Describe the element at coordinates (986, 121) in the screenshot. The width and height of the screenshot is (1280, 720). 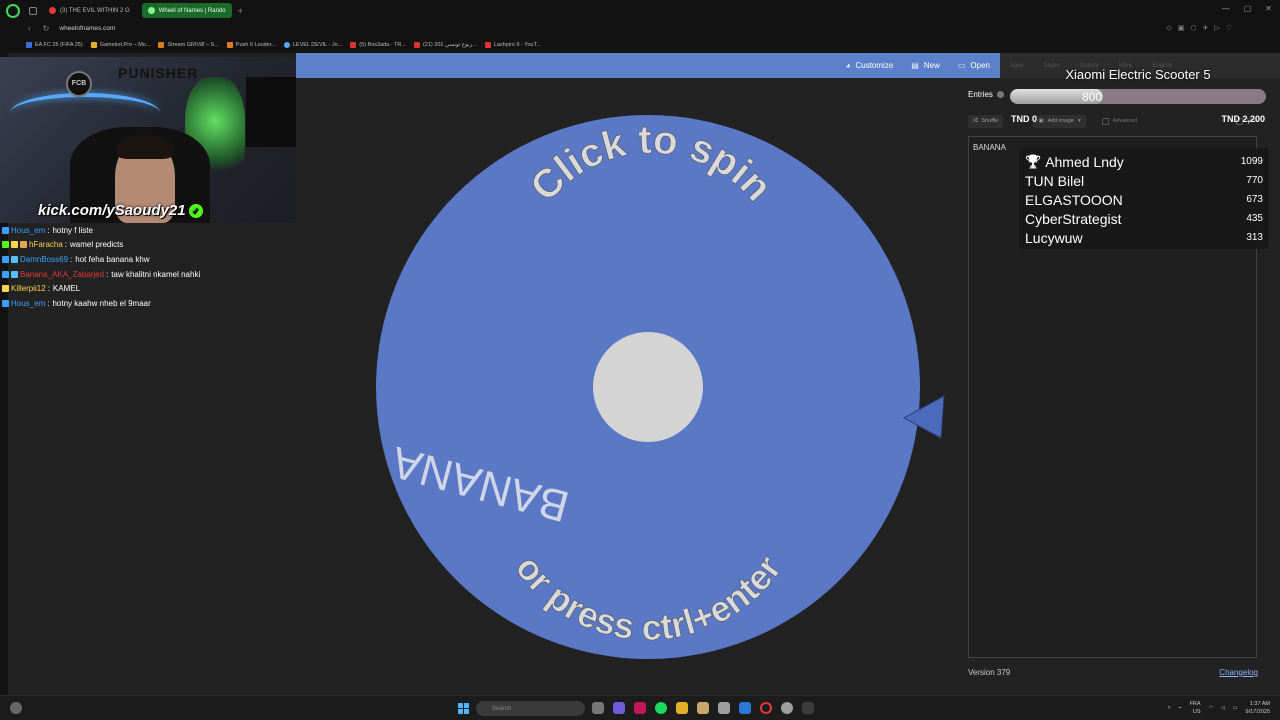
I see `shuffle-button: ⤮ Shuffle` at that location.